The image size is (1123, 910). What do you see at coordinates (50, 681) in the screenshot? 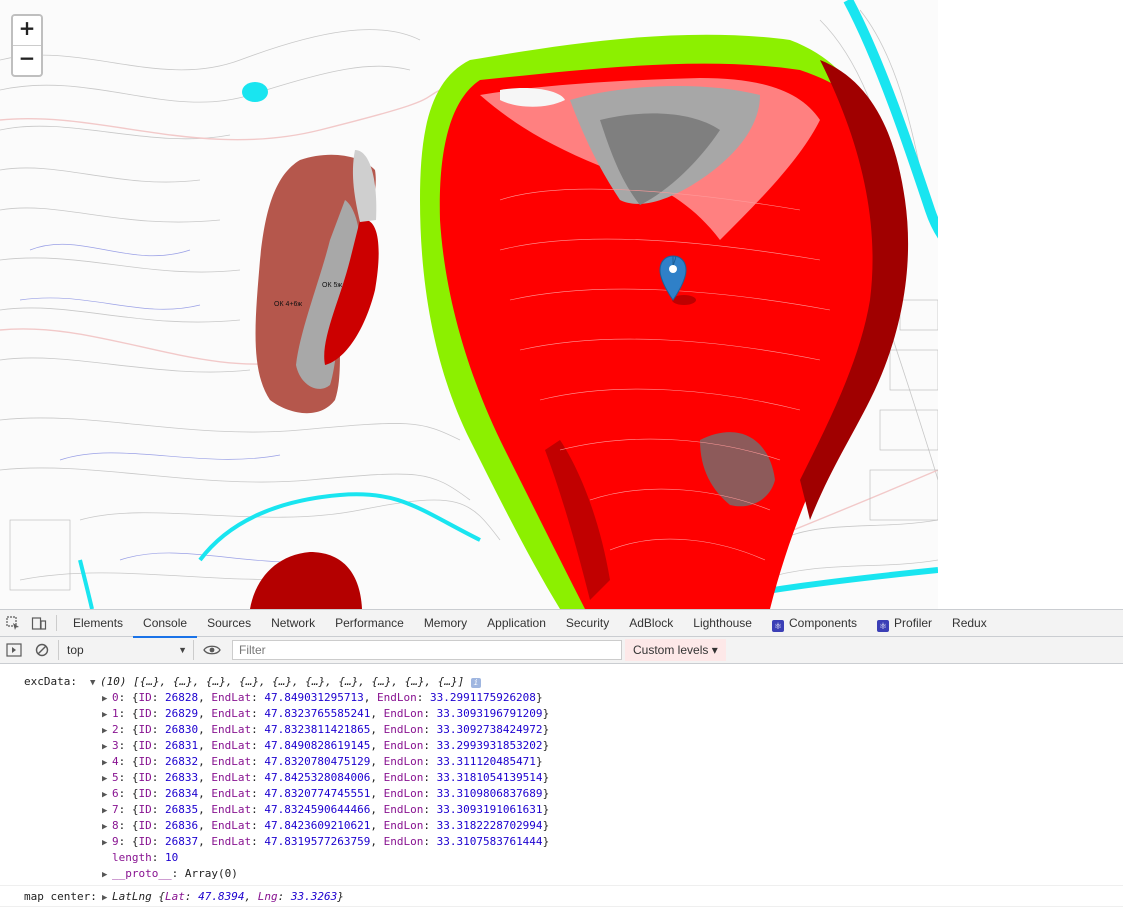
I see `exc-label: excData:` at bounding box center [50, 681].